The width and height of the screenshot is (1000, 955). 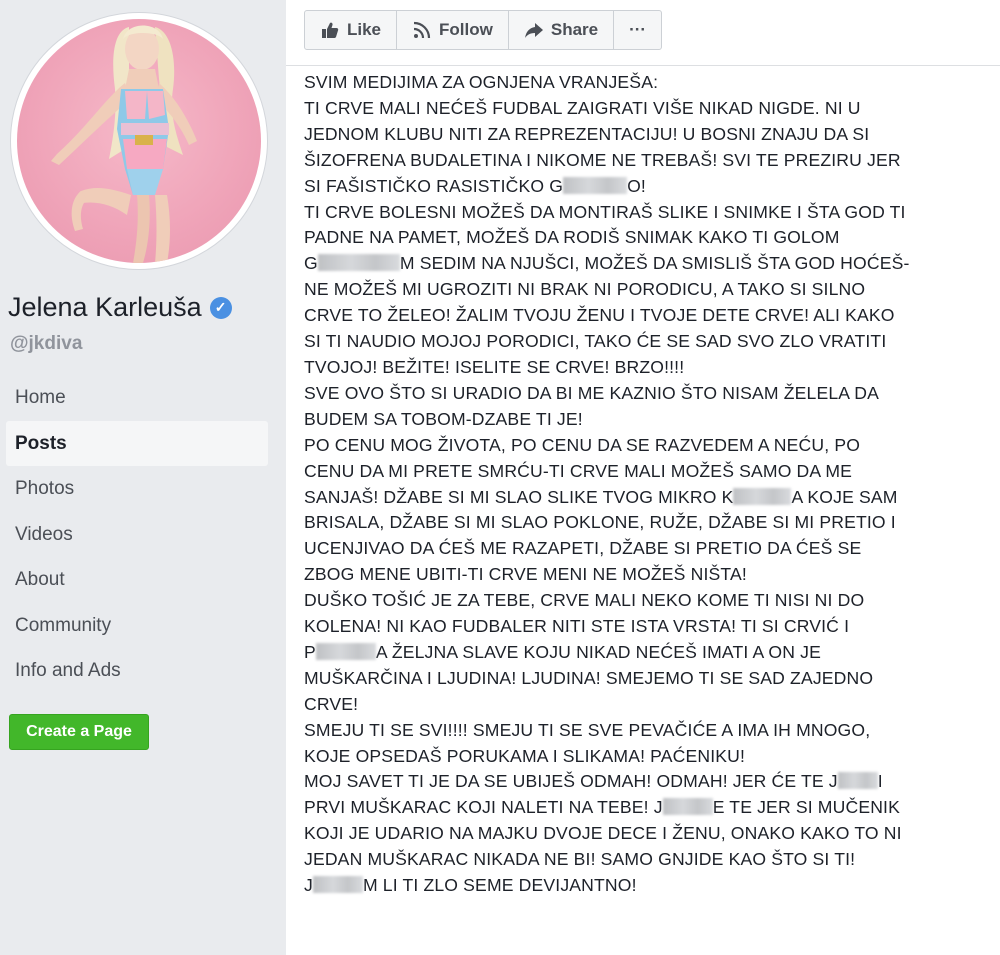 I want to click on share-arrow-icon, so click(x=533, y=30).